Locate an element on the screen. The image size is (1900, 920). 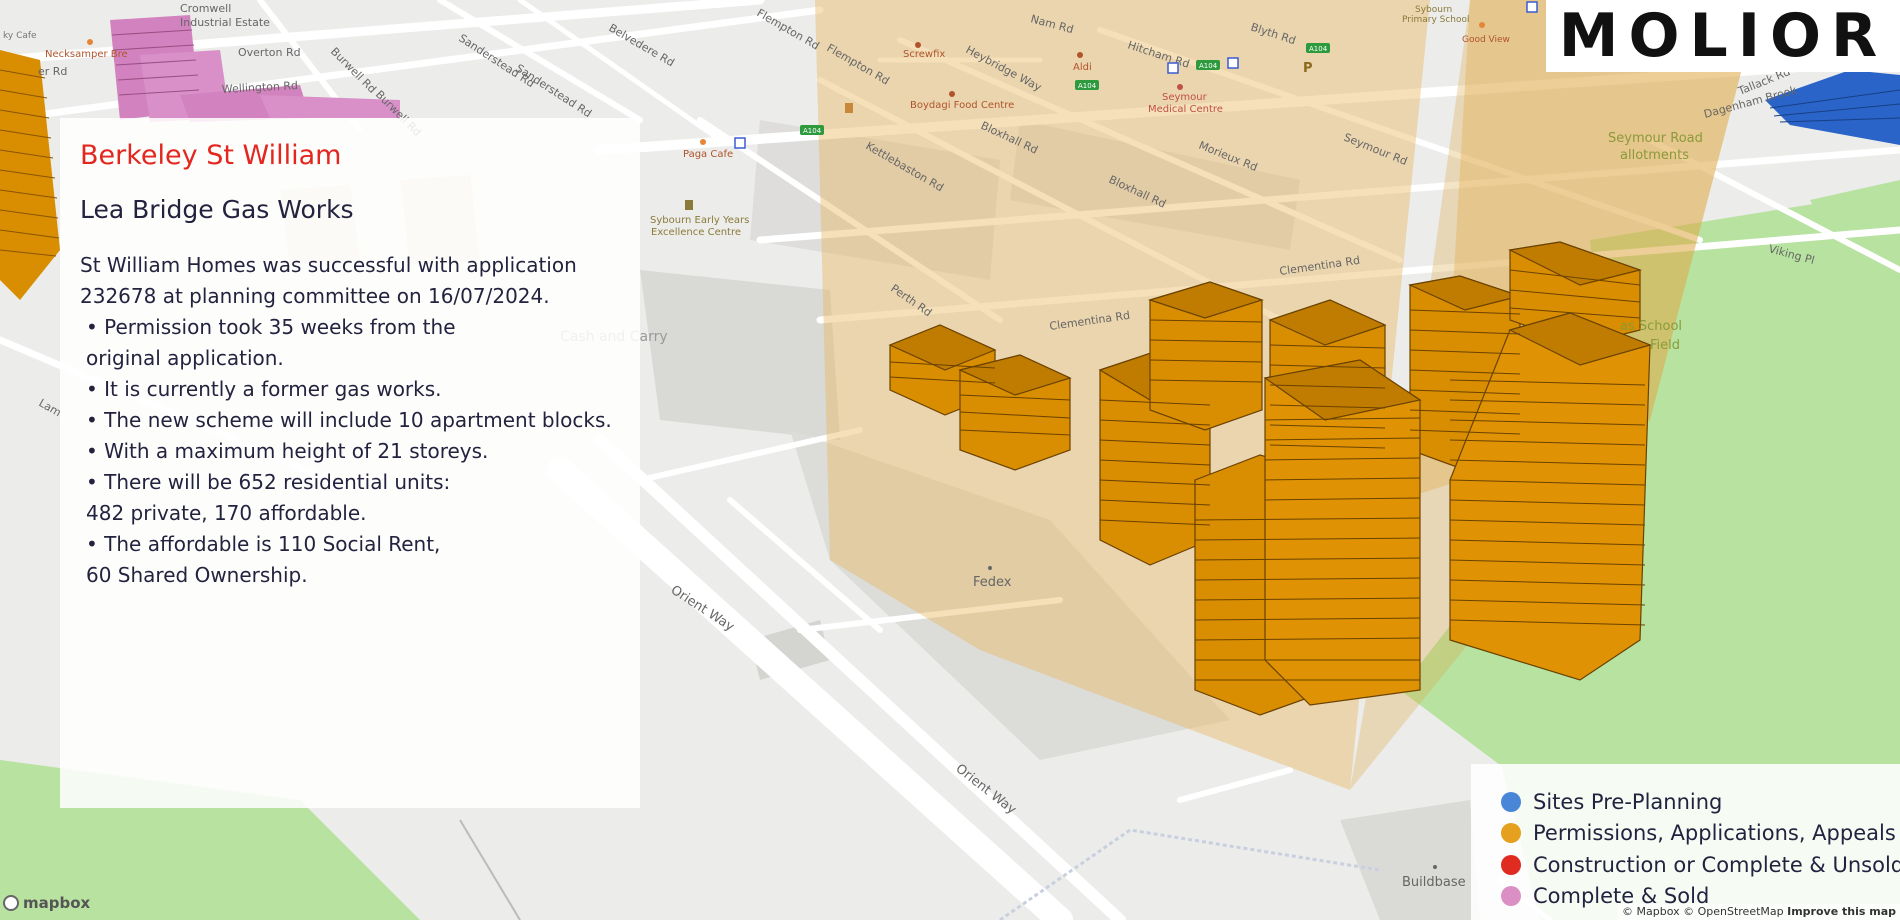
buildbase-marker is located at coordinates (1435, 867).